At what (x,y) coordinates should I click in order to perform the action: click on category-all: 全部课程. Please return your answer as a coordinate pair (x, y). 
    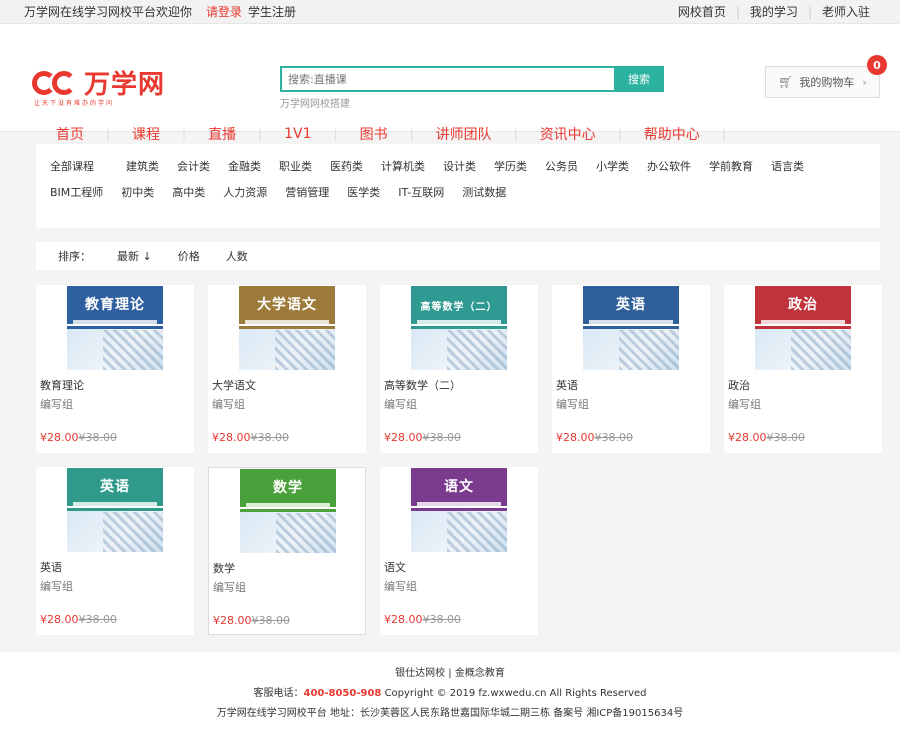
    Looking at the image, I should click on (72, 167).